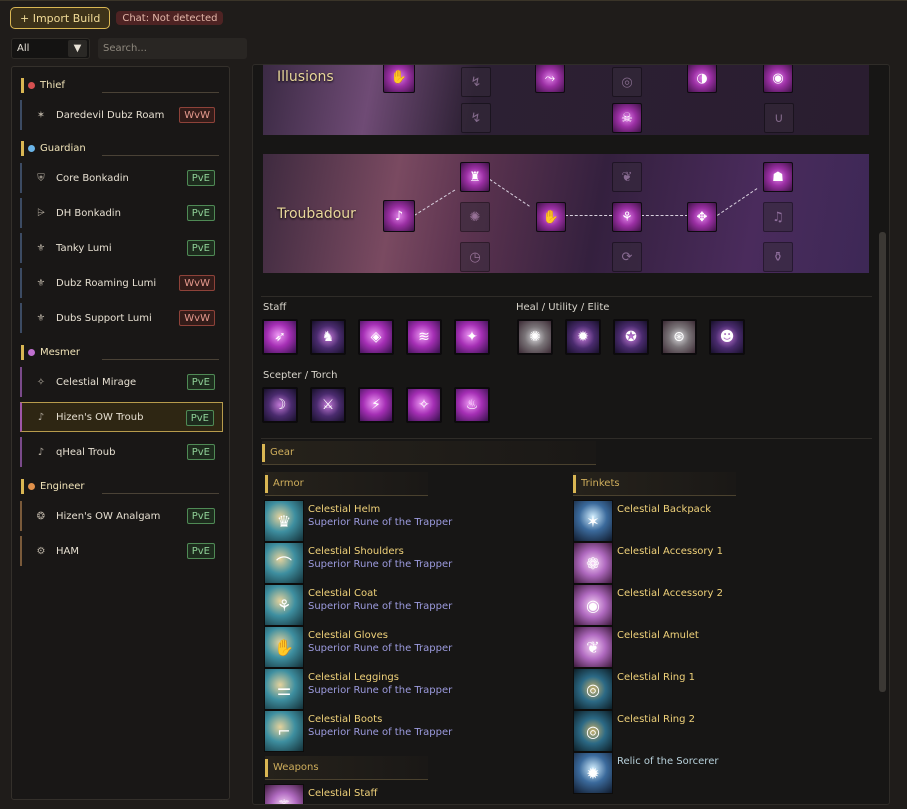 The height and width of the screenshot is (809, 907). What do you see at coordinates (50, 48) in the screenshot?
I see `category-select: All ▼` at bounding box center [50, 48].